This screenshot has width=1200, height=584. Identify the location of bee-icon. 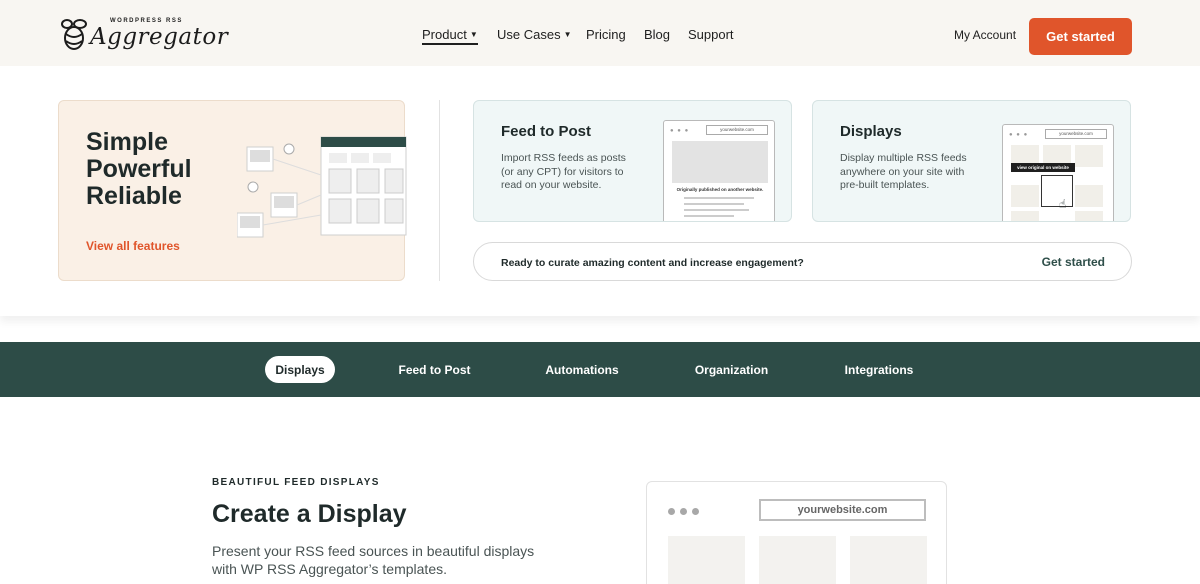
(74, 34).